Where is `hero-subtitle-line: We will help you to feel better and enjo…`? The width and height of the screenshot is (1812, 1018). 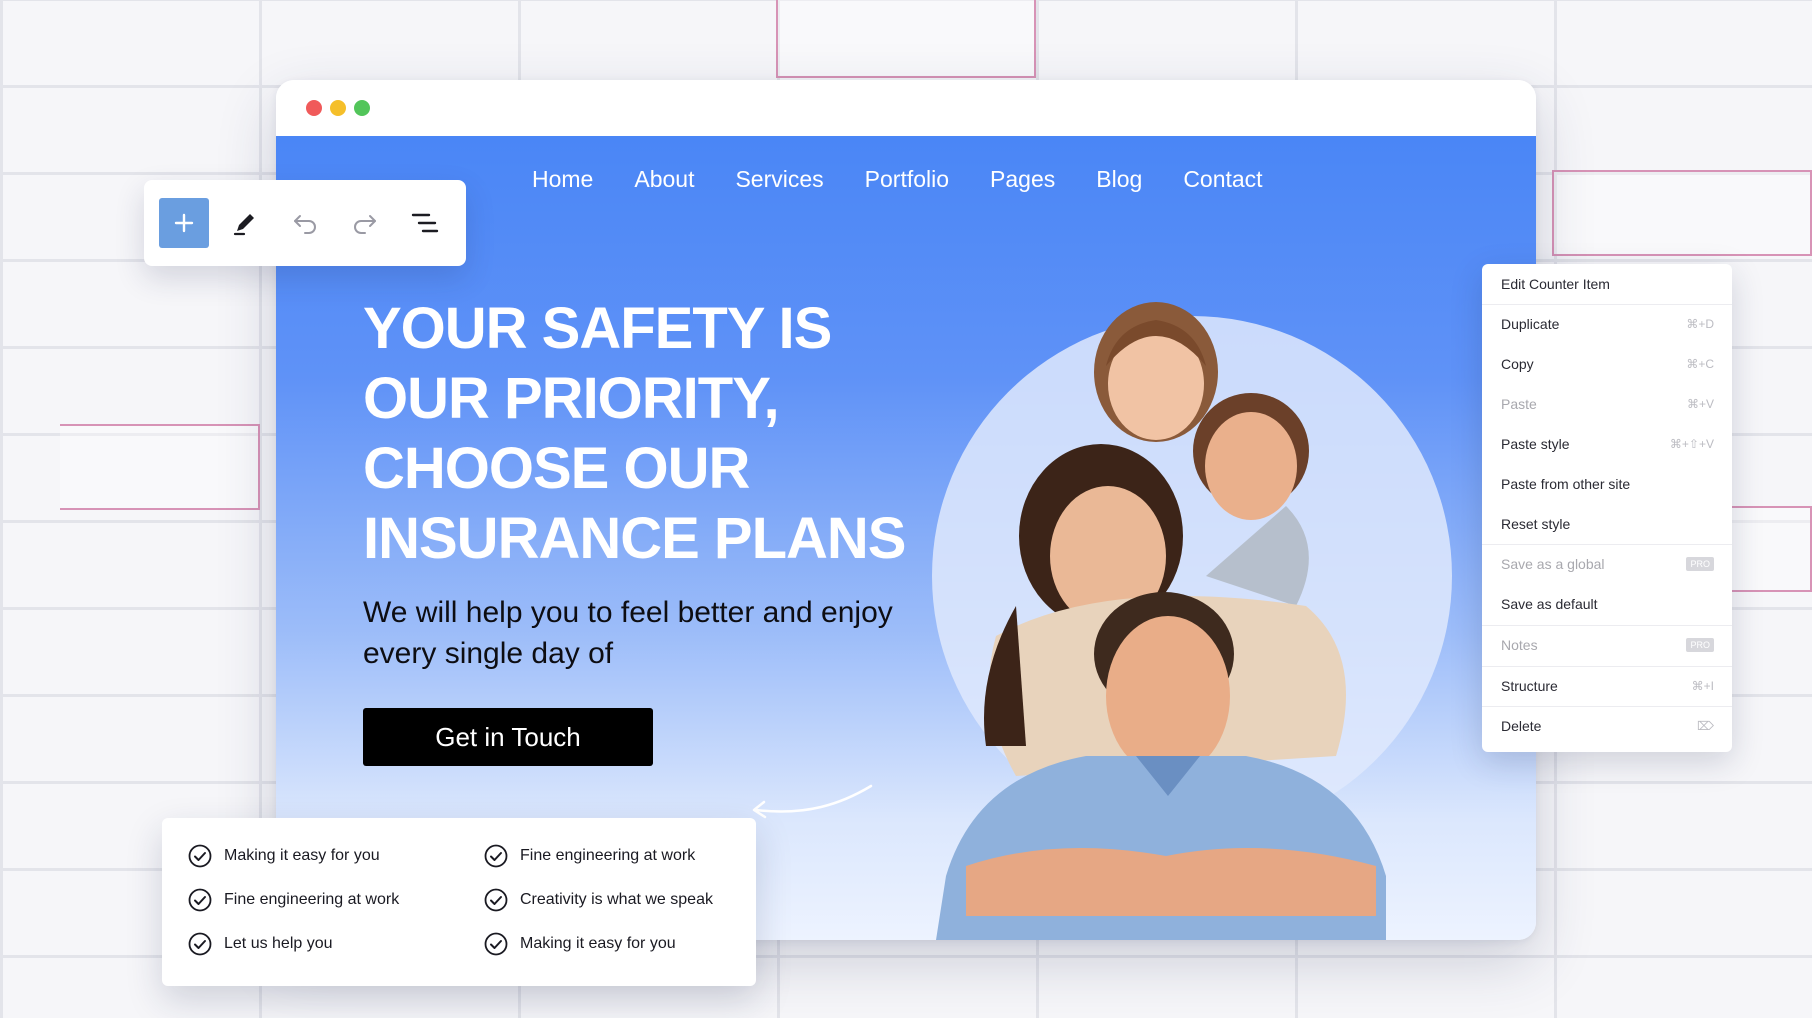
hero-subtitle-line: We will help you to feel better and enjo… is located at coordinates (628, 612).